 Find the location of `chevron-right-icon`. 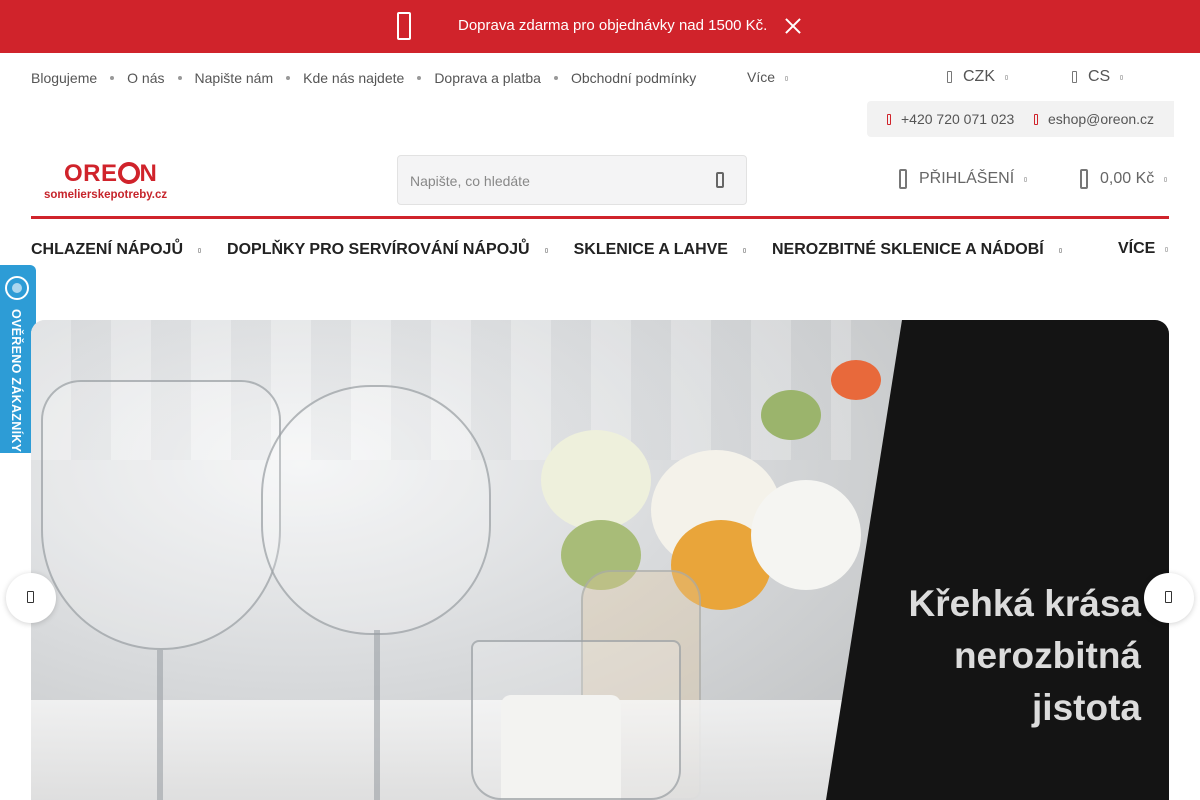

chevron-right-icon is located at coordinates (1169, 598).